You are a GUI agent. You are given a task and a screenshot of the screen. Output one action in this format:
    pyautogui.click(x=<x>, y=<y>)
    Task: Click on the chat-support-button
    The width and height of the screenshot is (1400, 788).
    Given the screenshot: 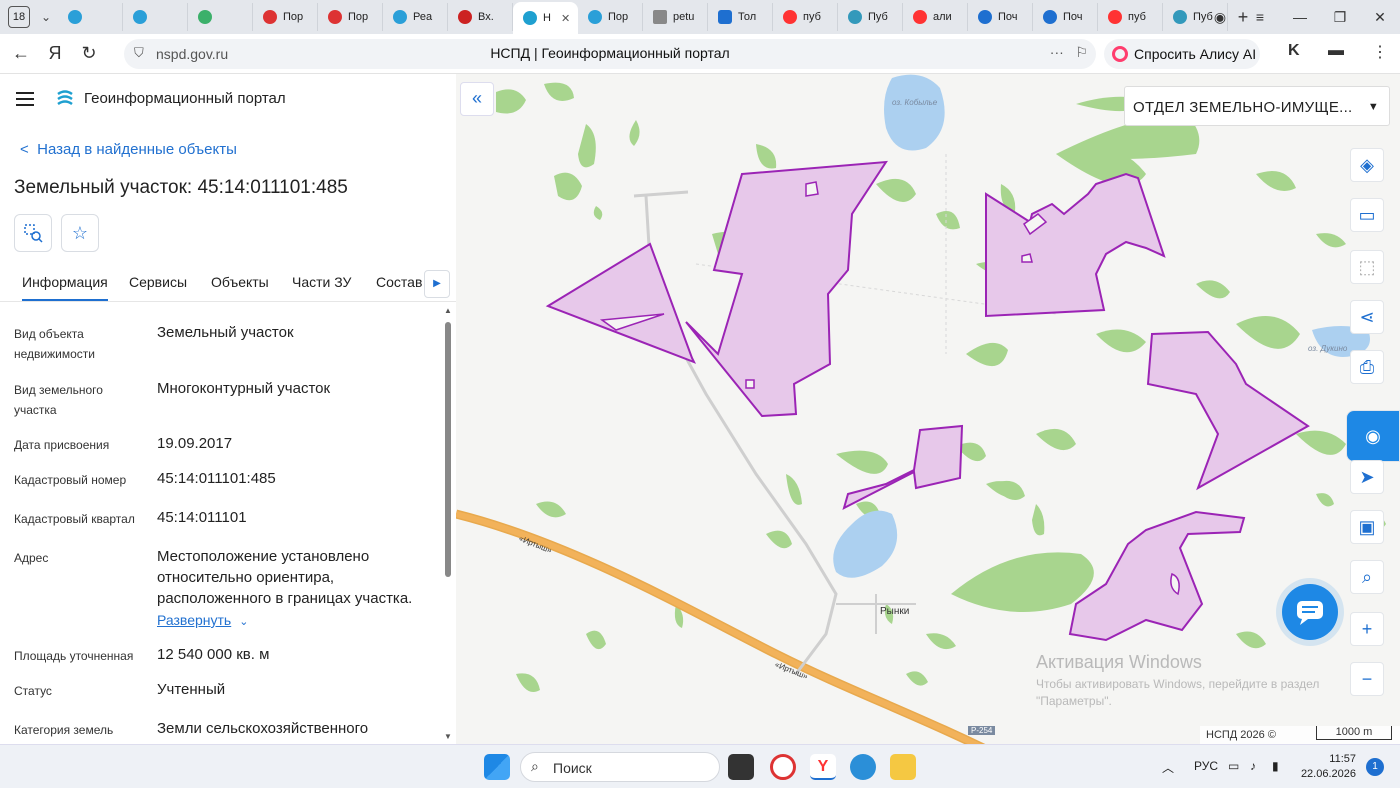 What is the action you would take?
    pyautogui.click(x=1310, y=612)
    